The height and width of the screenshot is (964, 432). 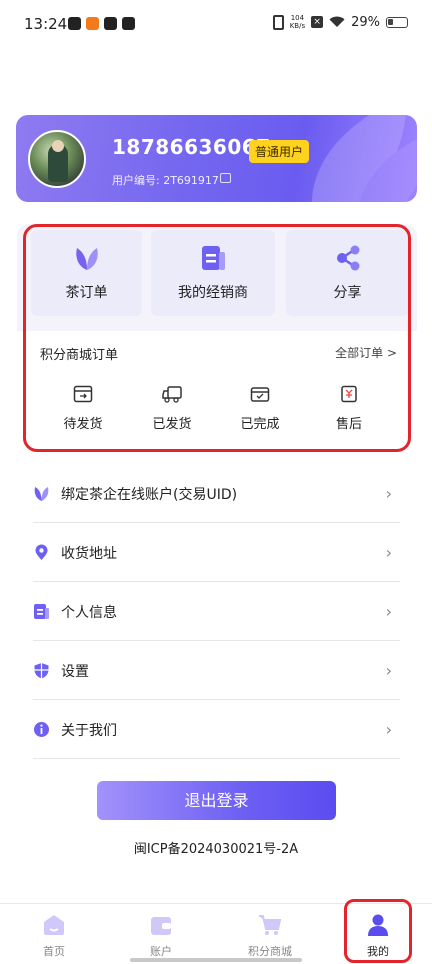 I want to click on info-icon, so click(x=41, y=729).